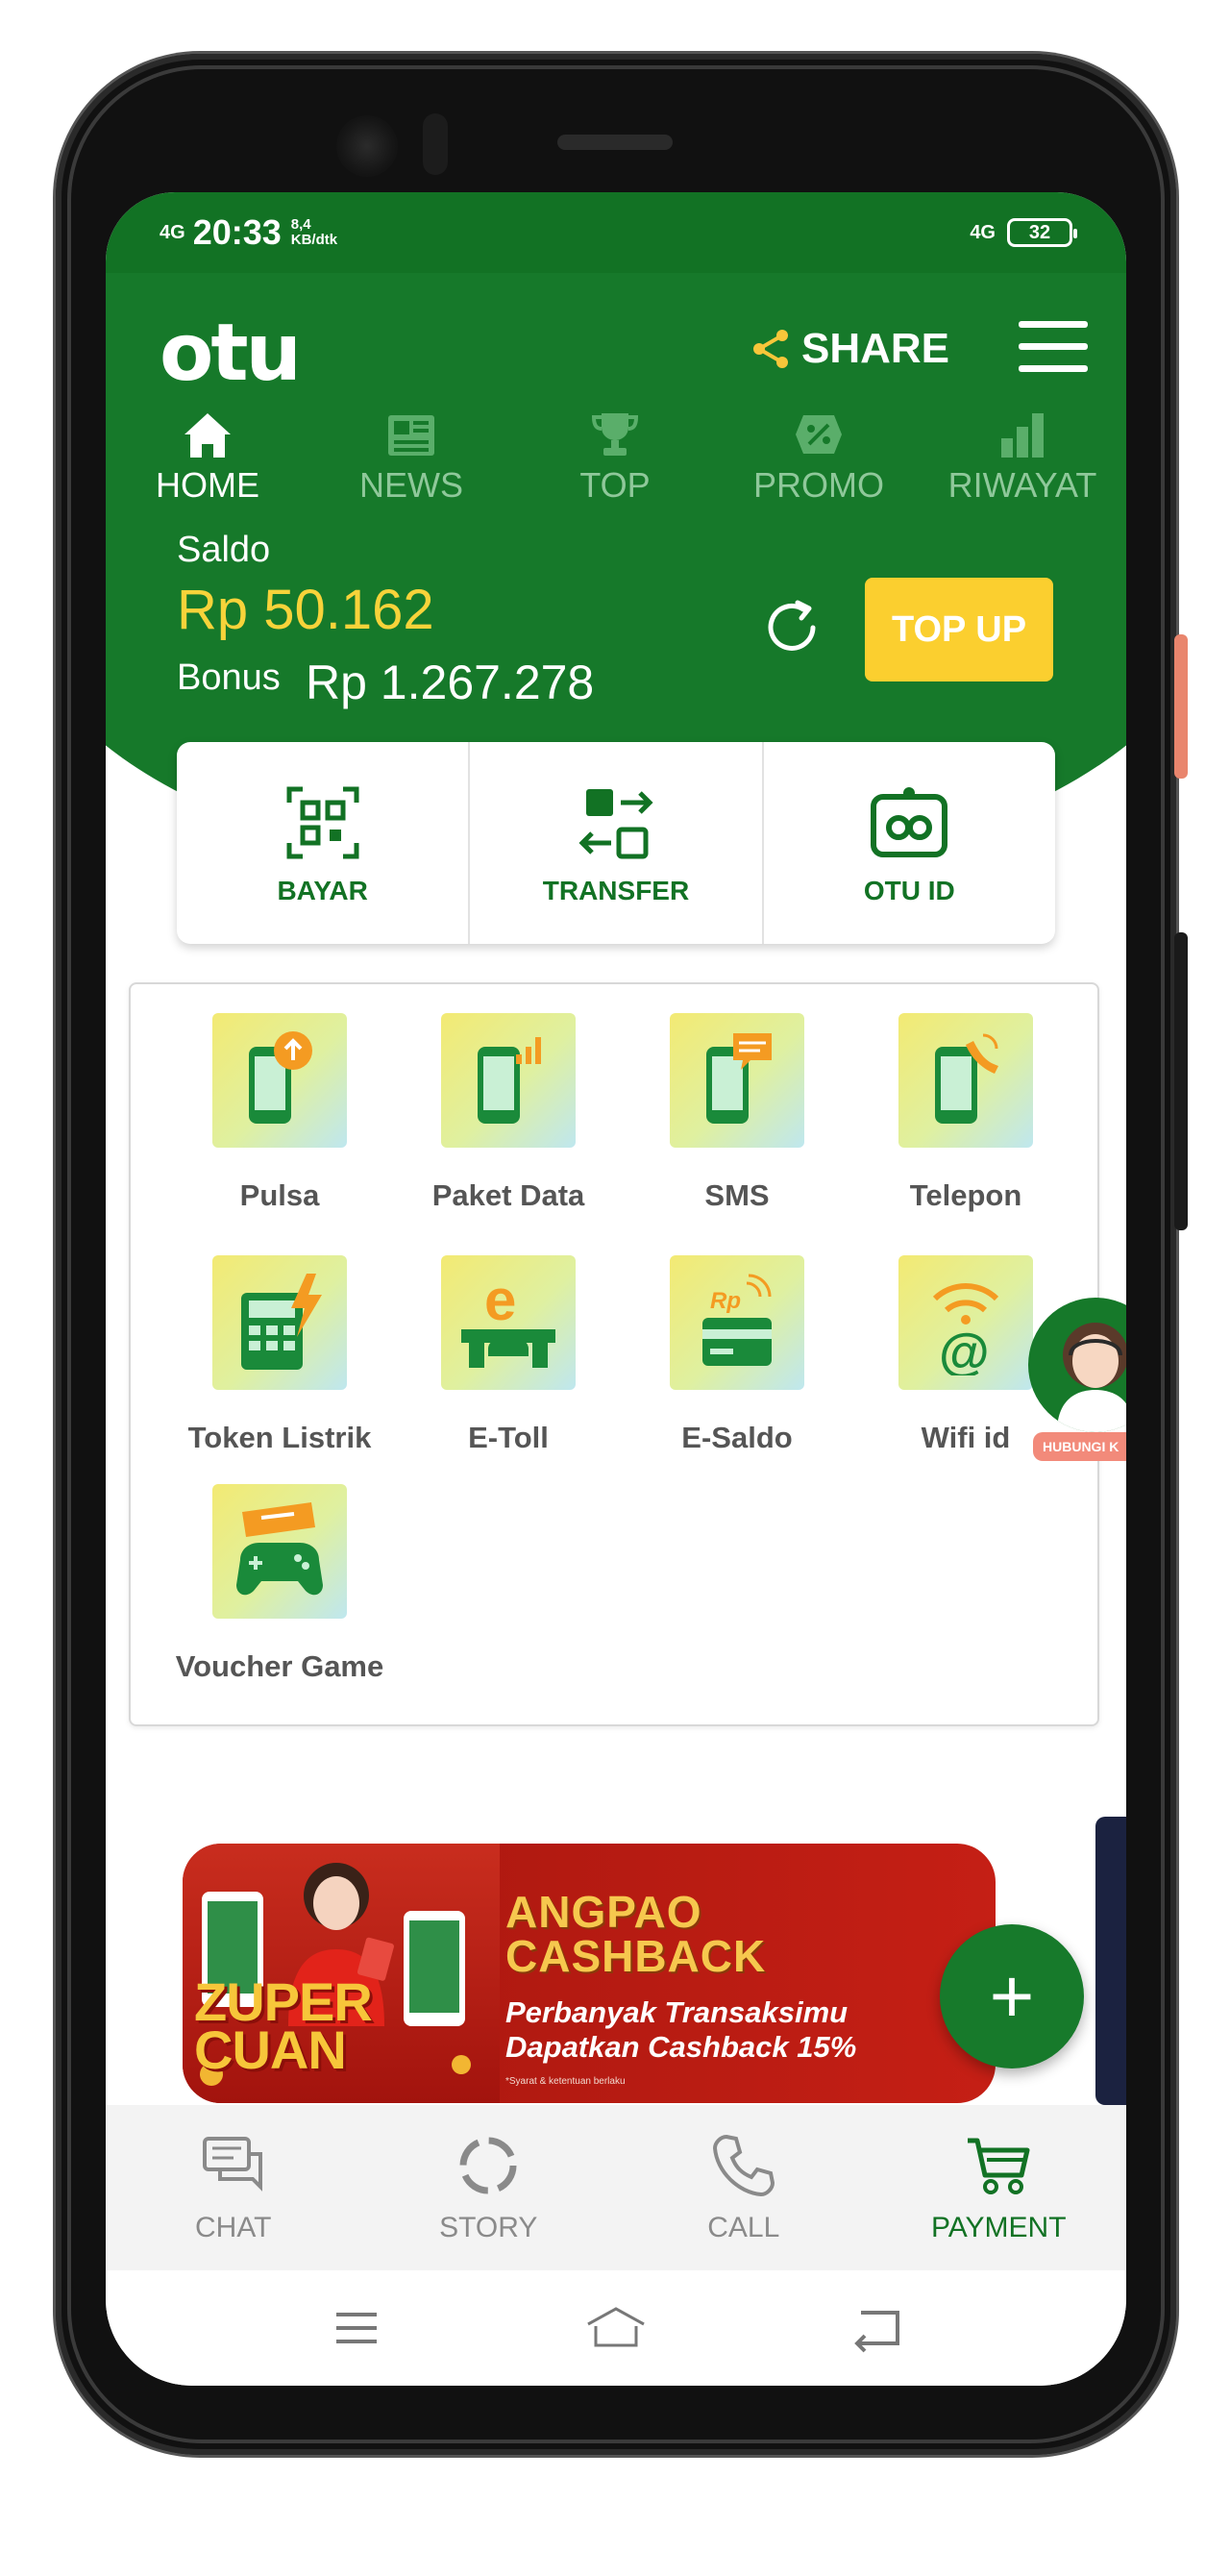 This screenshot has width=1230, height=2576. I want to click on phone-sms-icon, so click(737, 1080).